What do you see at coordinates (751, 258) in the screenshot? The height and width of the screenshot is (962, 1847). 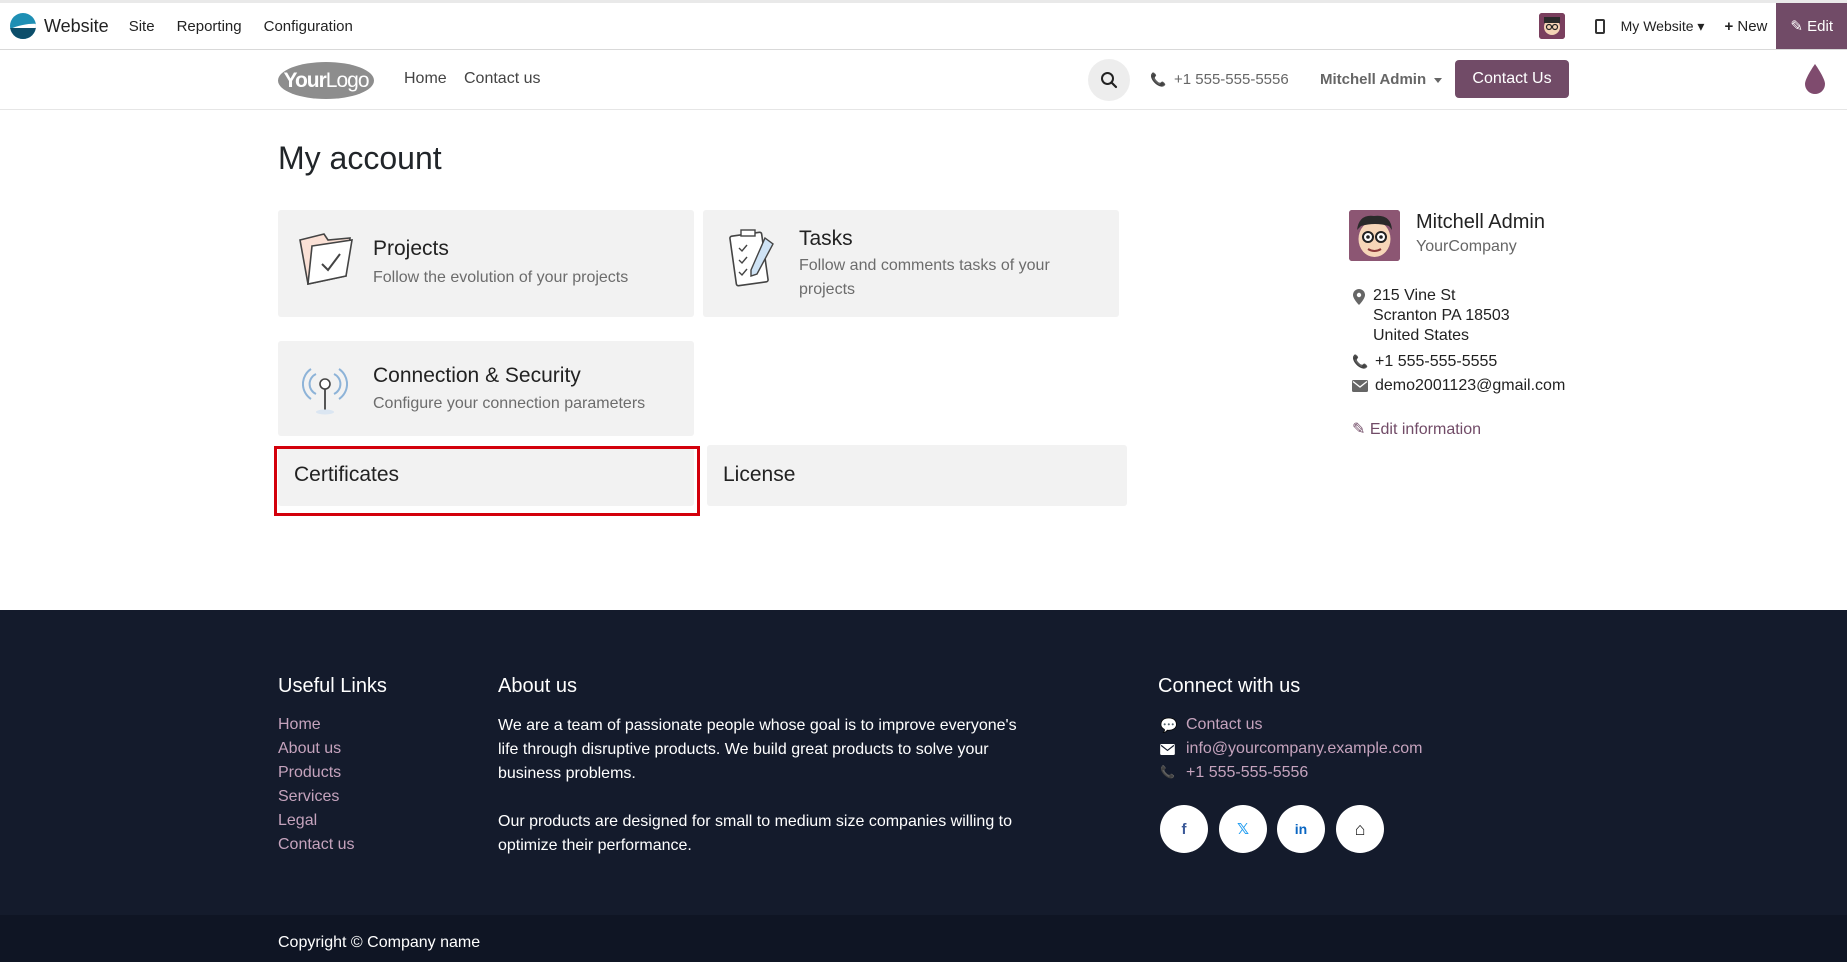 I see `checklist-icon` at bounding box center [751, 258].